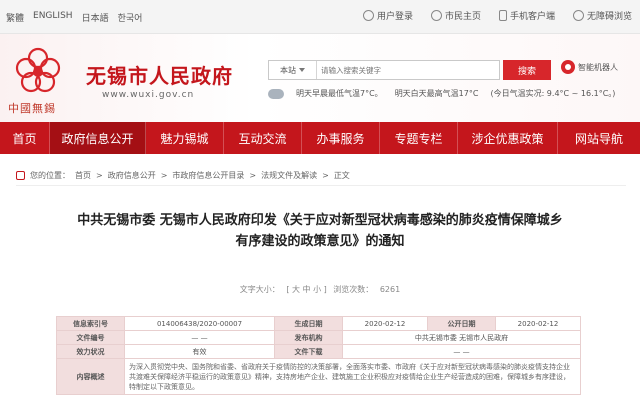 This screenshot has height=410, width=640. Describe the element at coordinates (20, 175) in the screenshot. I see `location-icon` at that location.